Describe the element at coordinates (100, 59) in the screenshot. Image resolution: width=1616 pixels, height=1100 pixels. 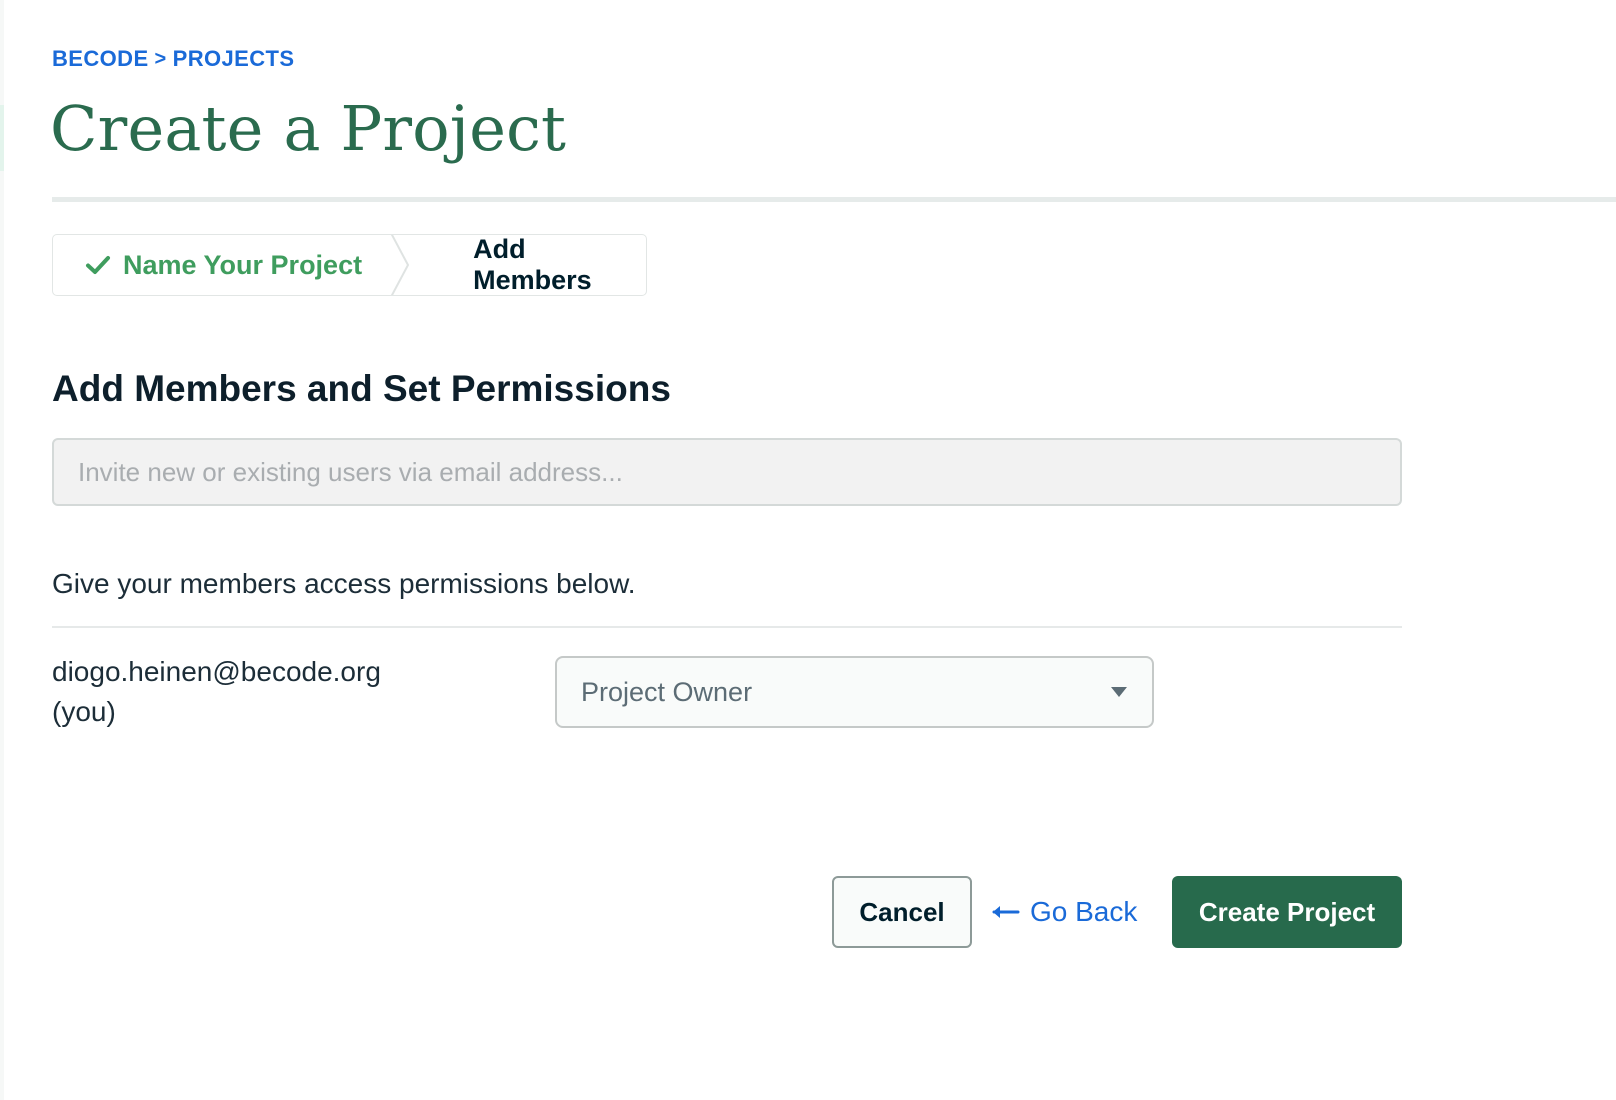
I see `breadcrumb-item-becode: BECODE` at that location.